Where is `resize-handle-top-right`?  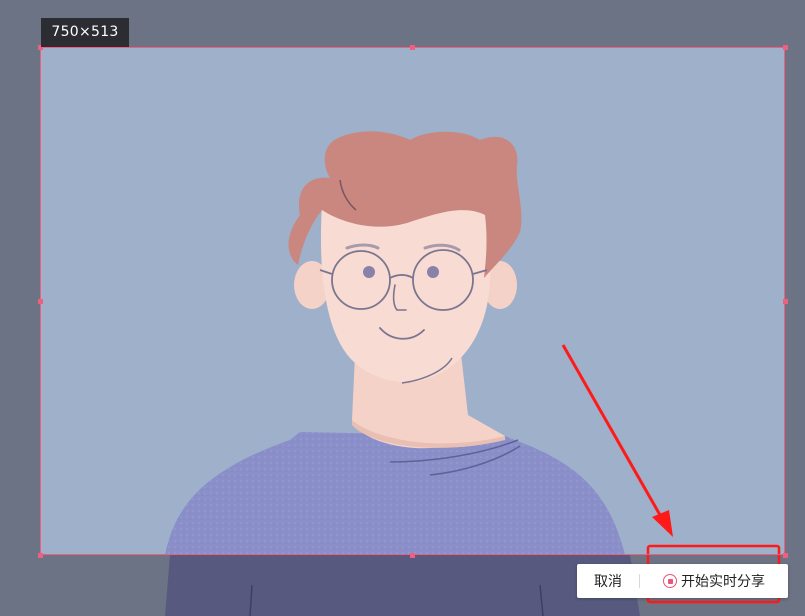
resize-handle-top-right is located at coordinates (785, 47).